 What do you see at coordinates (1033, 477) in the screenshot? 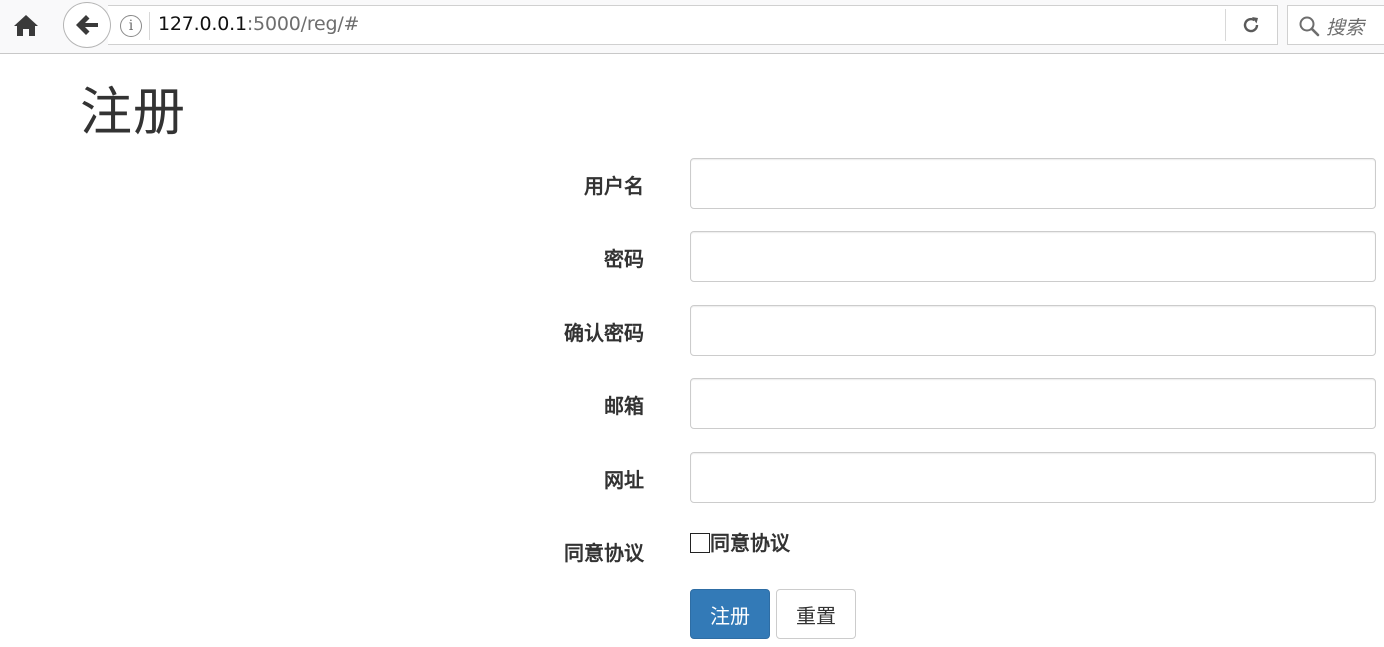
I see `website-input` at bounding box center [1033, 477].